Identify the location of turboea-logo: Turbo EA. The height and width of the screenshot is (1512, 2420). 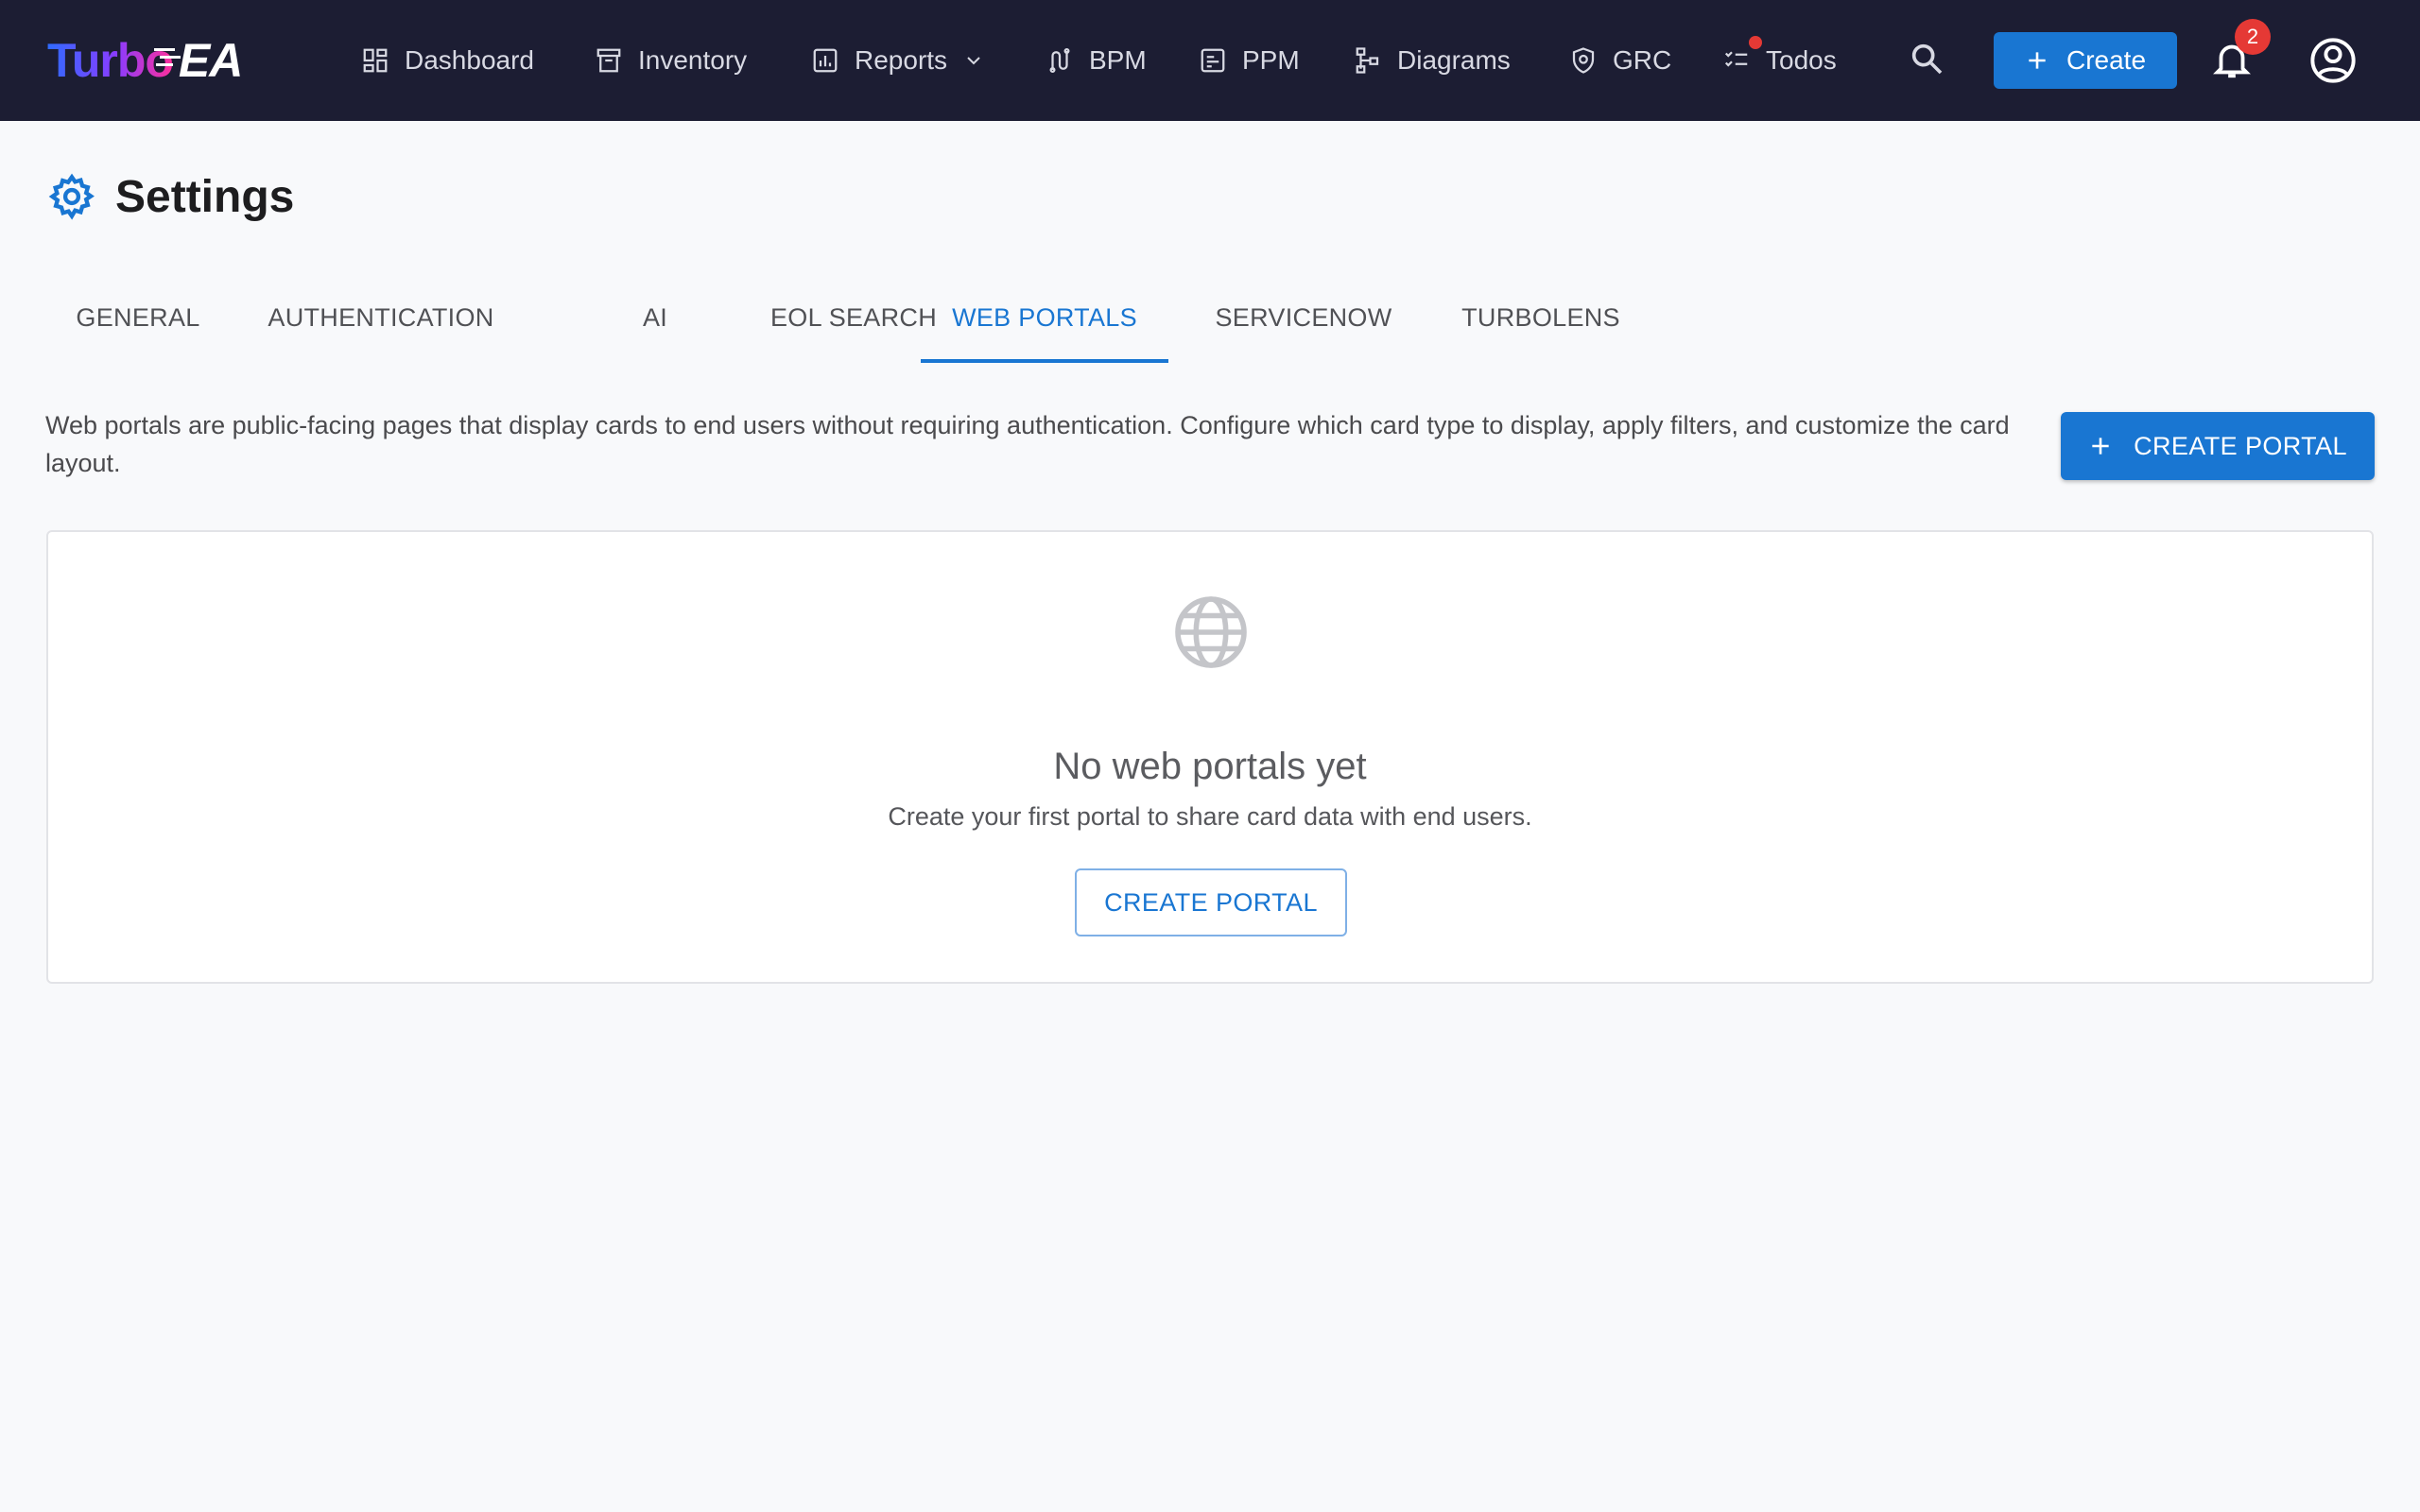
(145, 60).